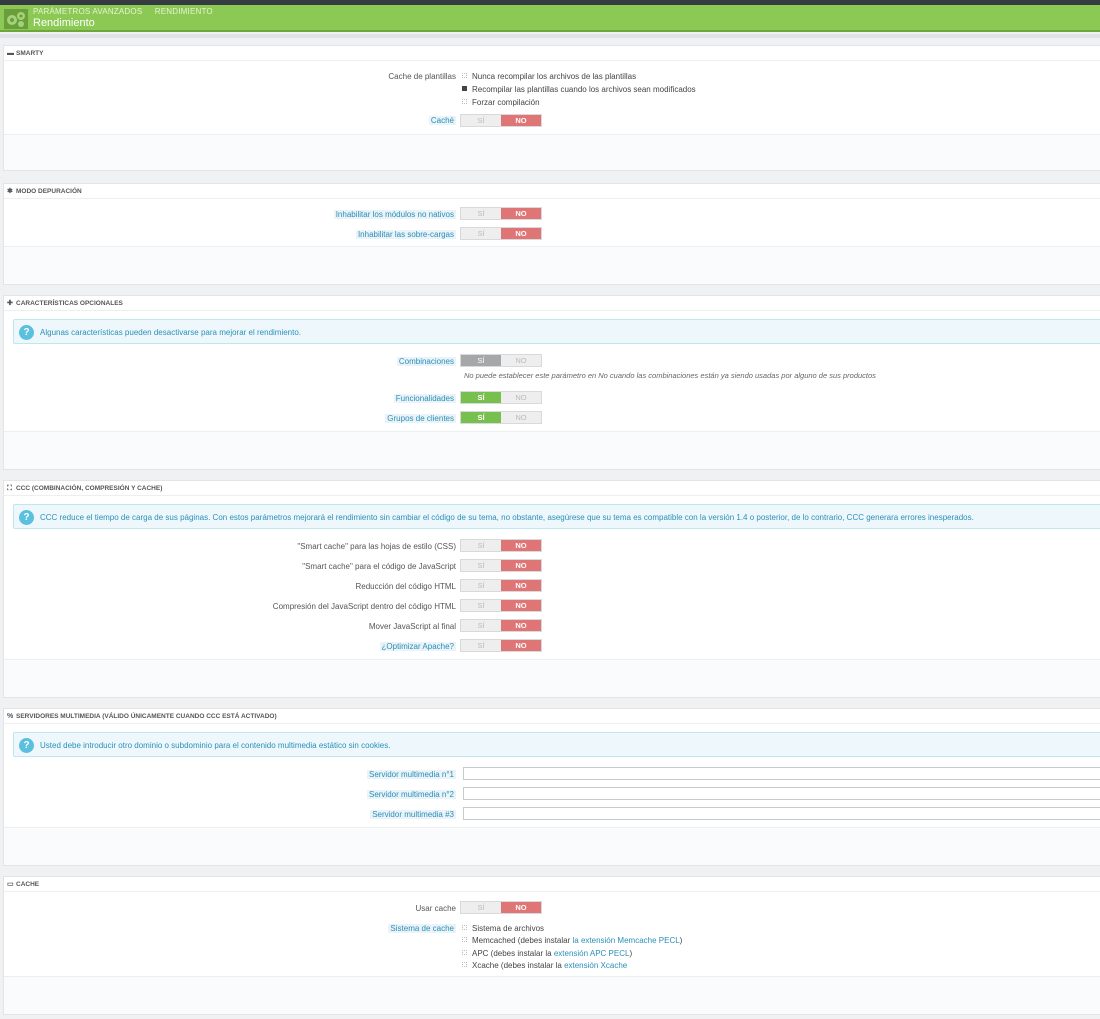 This screenshot has width=1100, height=1019. I want to click on html-minify-label: Reducción del código HTML, so click(406, 586).